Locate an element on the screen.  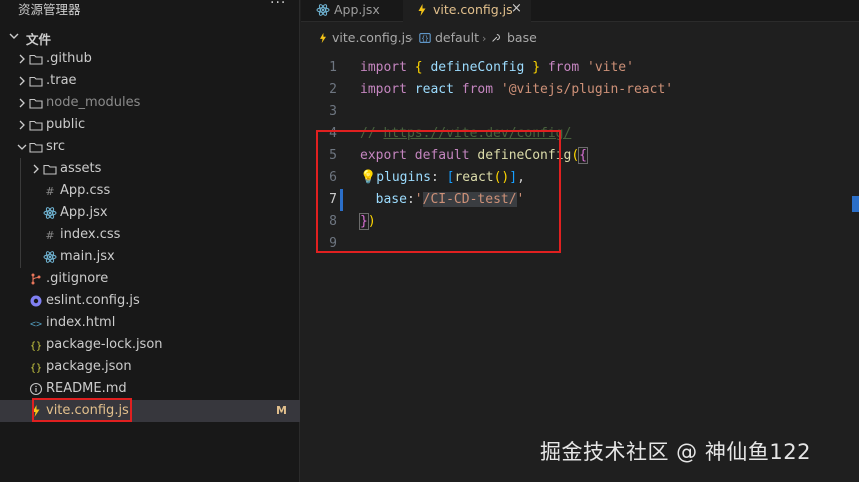
tree-folder-item: .trae is located at coordinates (150, 81).